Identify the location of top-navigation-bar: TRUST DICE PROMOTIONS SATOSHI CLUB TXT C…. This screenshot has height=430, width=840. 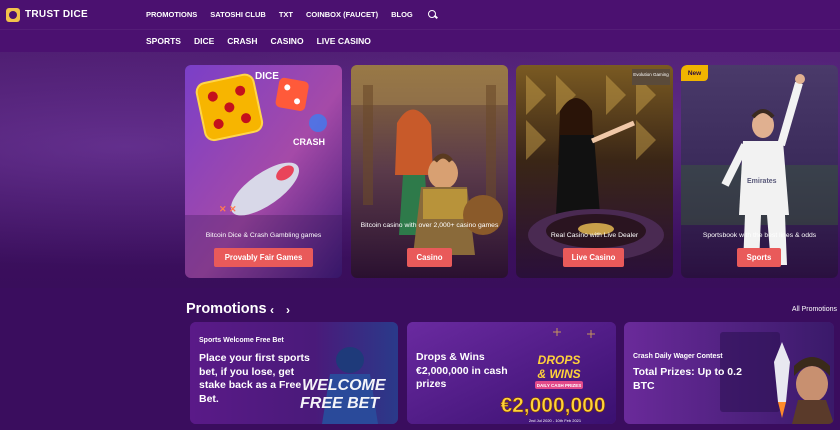
(420, 14).